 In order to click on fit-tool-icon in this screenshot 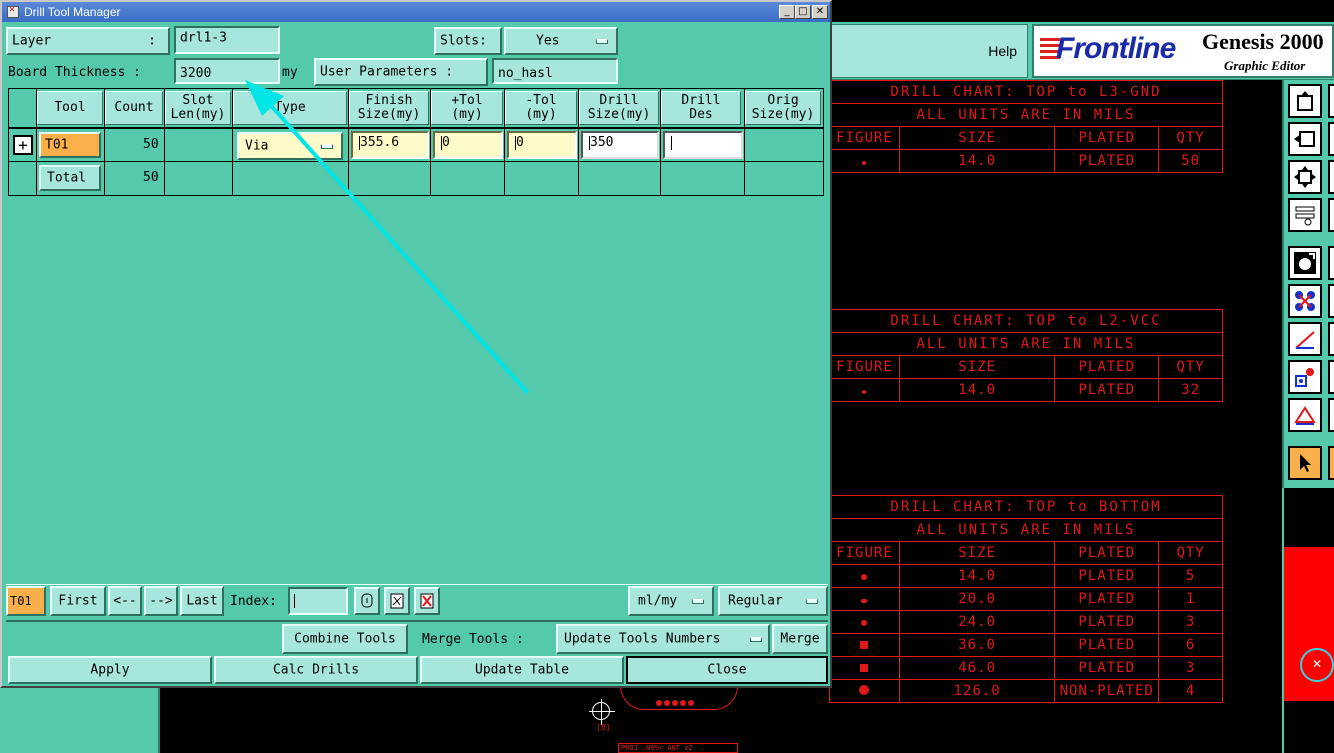, I will do `click(1305, 177)`.